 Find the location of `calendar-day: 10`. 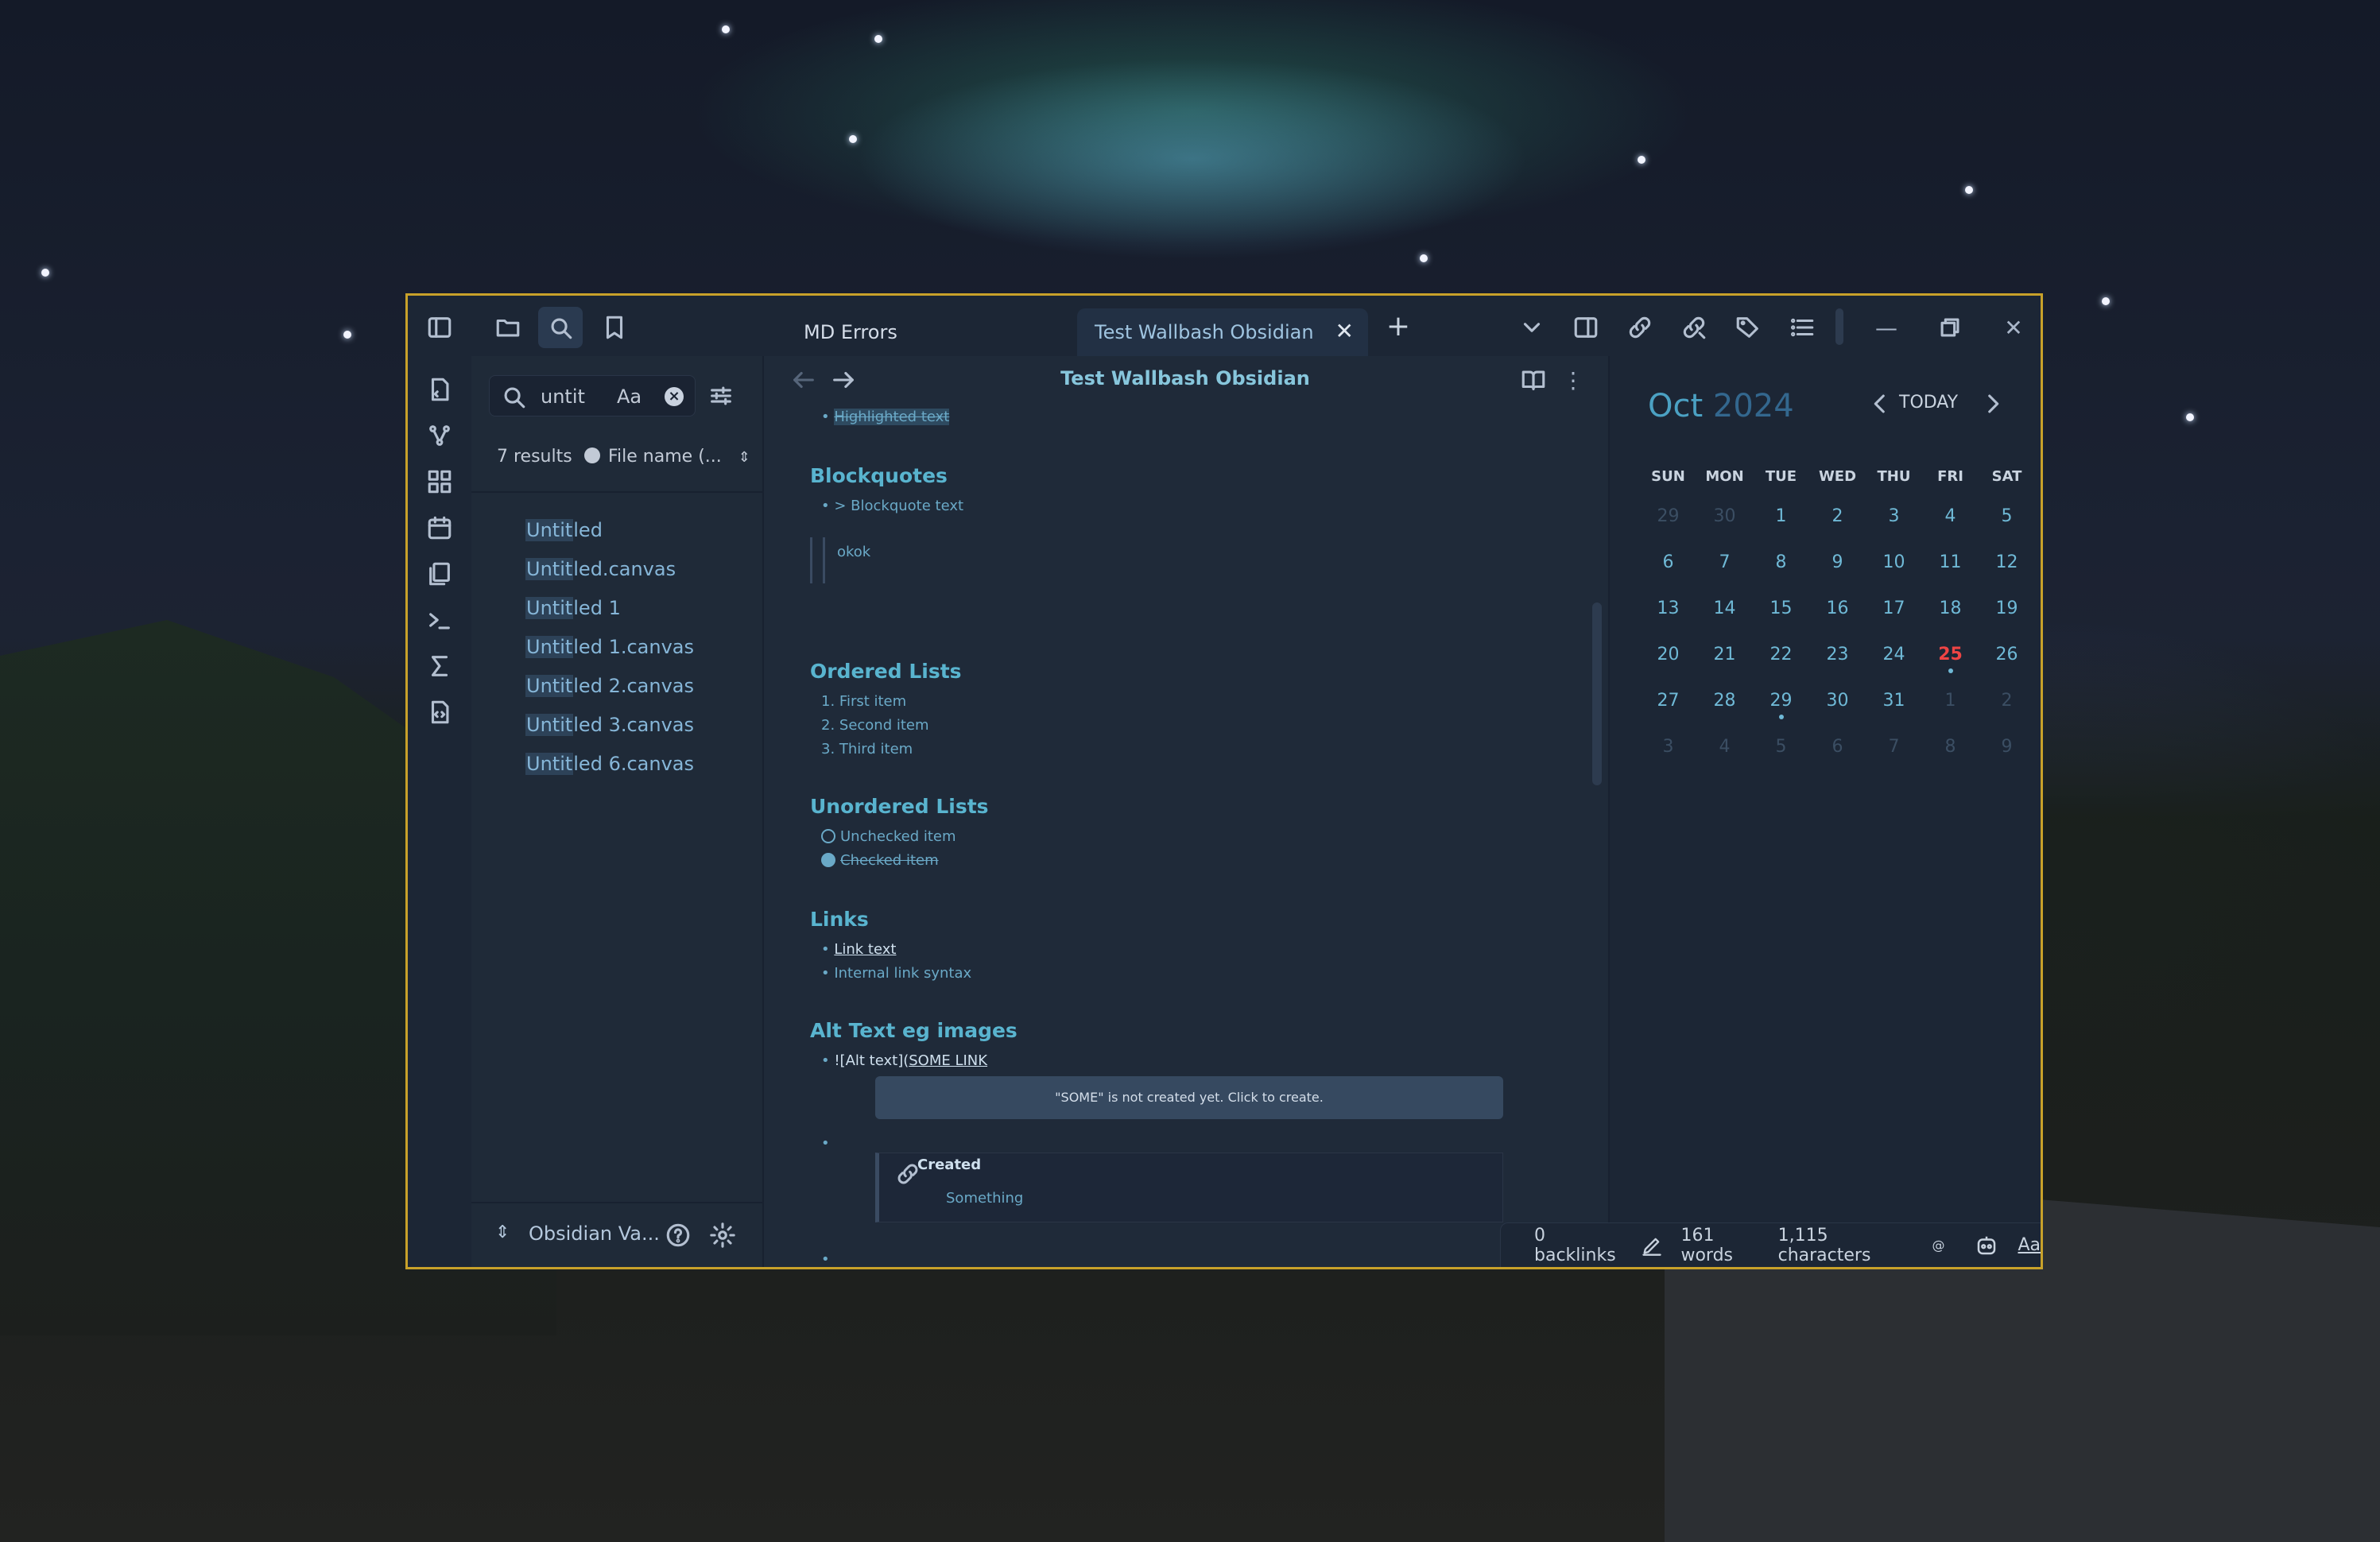

calendar-day: 10 is located at coordinates (1894, 562).